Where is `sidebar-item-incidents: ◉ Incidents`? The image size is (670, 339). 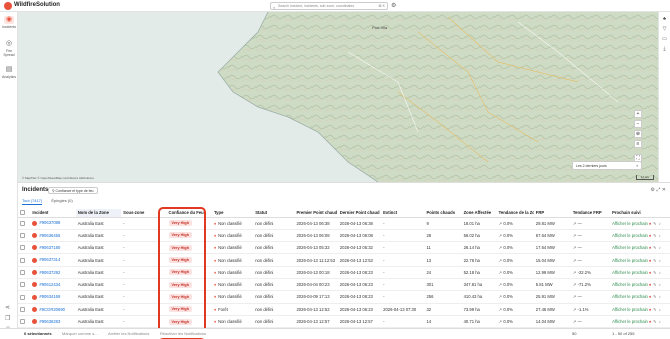 sidebar-item-incidents: ◉ Incidents is located at coordinates (9, 22).